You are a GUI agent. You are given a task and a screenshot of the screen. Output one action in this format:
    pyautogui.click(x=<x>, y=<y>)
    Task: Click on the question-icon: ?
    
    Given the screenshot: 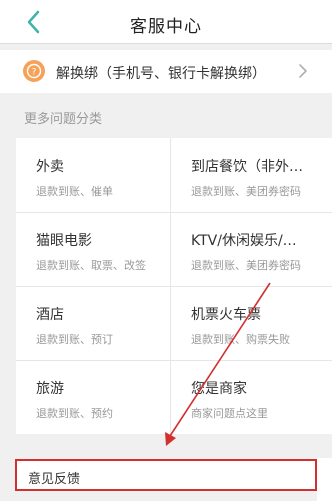 What is the action you would take?
    pyautogui.click(x=34, y=71)
    